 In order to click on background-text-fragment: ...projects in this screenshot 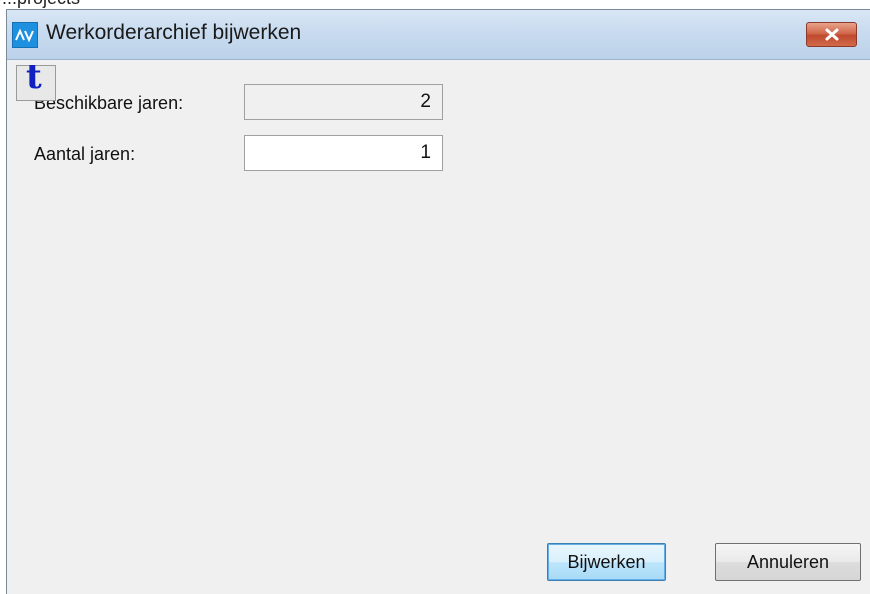, I will do `click(41, 4)`.